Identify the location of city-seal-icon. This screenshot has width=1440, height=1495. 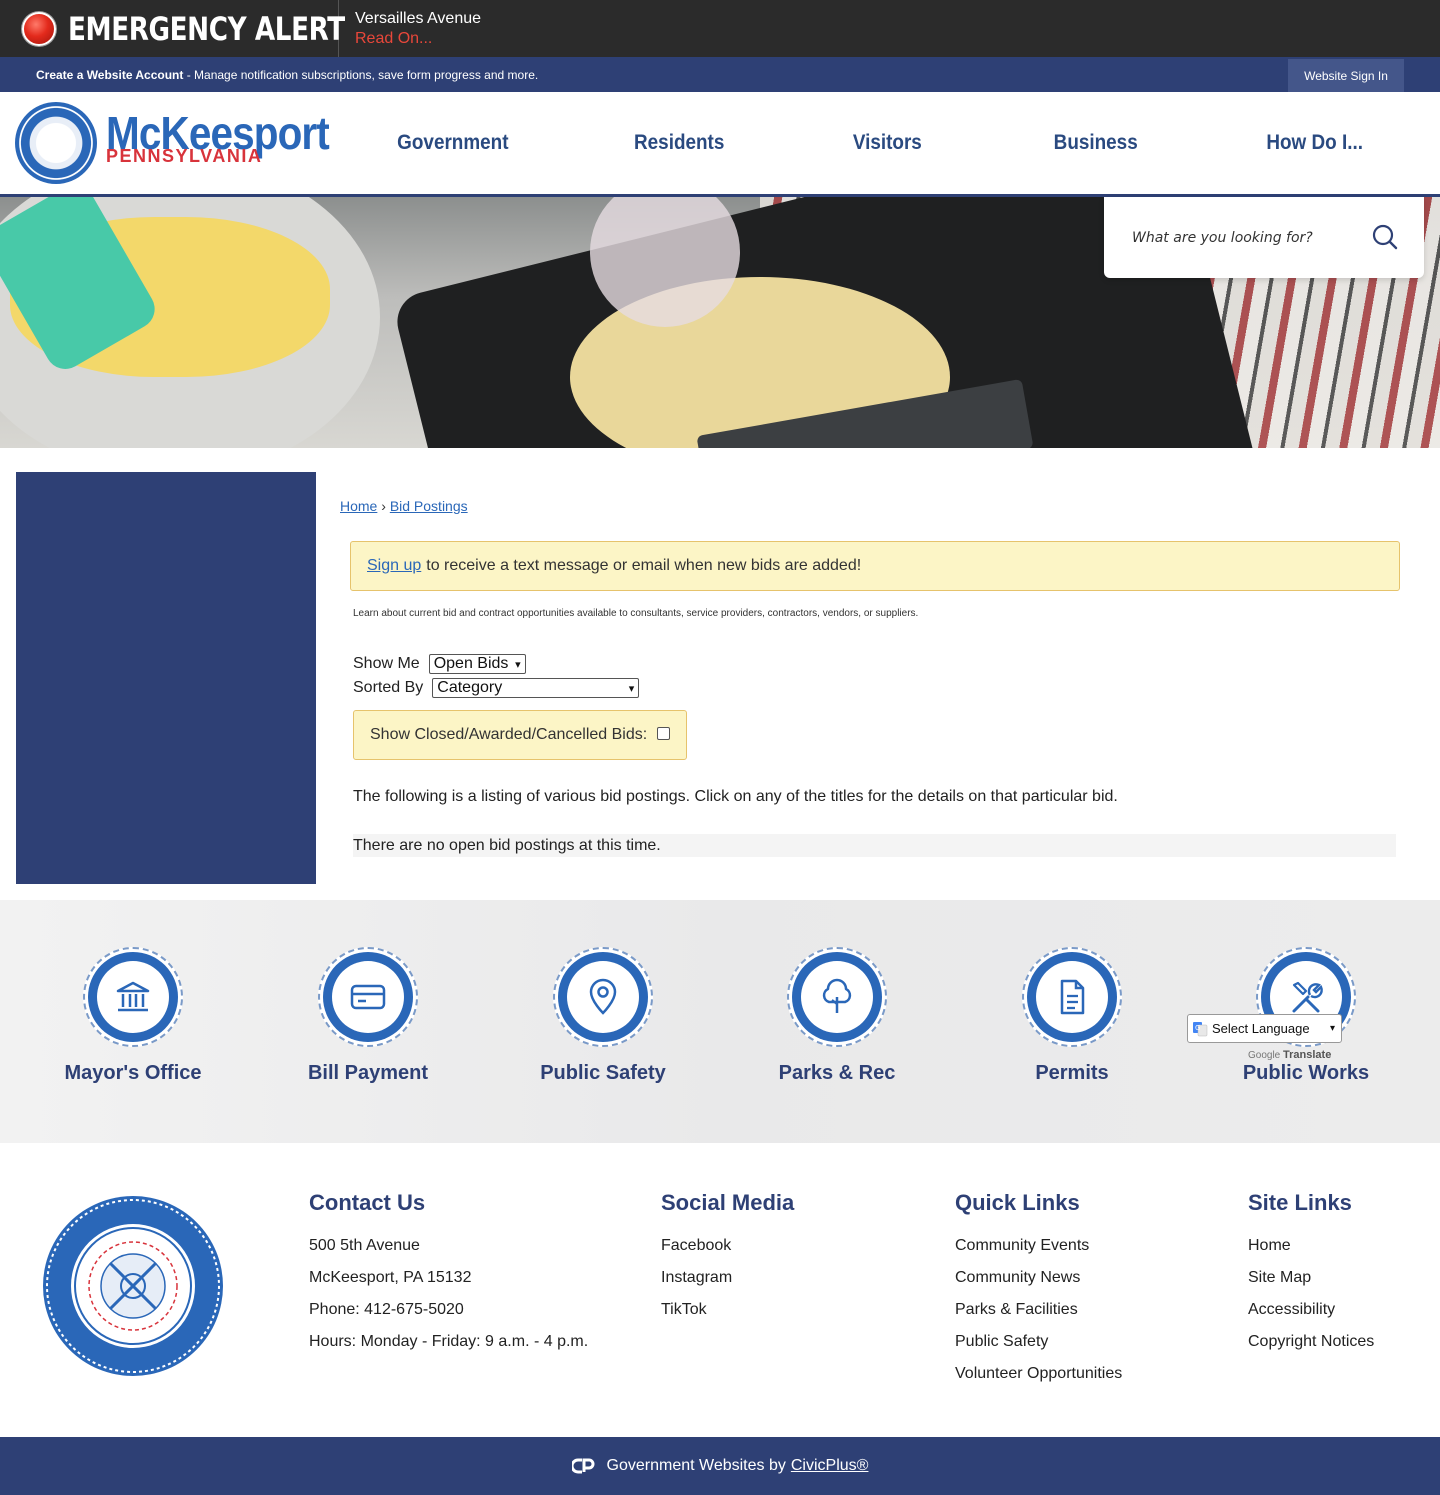
(133, 1286).